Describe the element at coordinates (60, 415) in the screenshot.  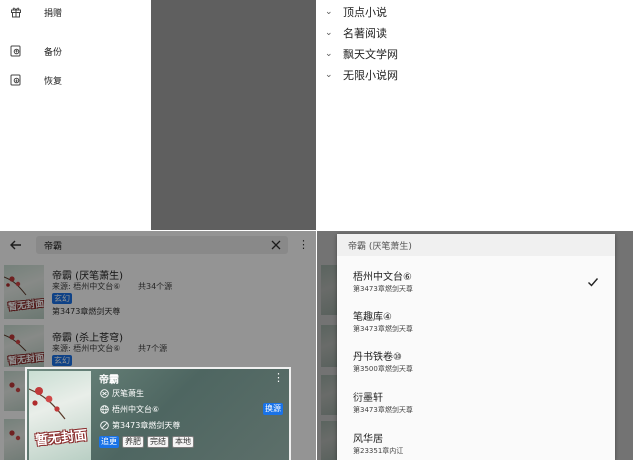
I see `book-cover: 暂无封面` at that location.